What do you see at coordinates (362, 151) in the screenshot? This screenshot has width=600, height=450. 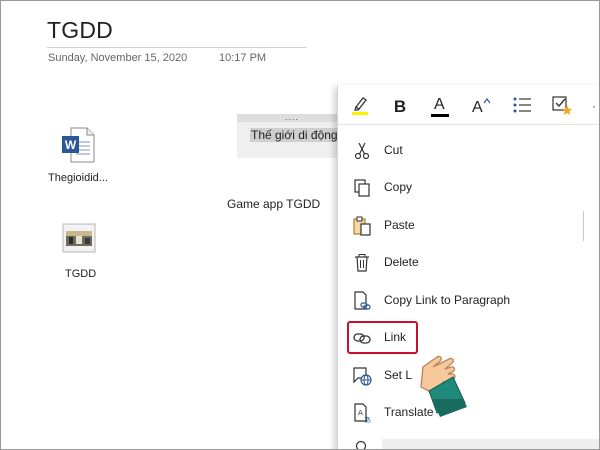 I see `scissors-icon` at bounding box center [362, 151].